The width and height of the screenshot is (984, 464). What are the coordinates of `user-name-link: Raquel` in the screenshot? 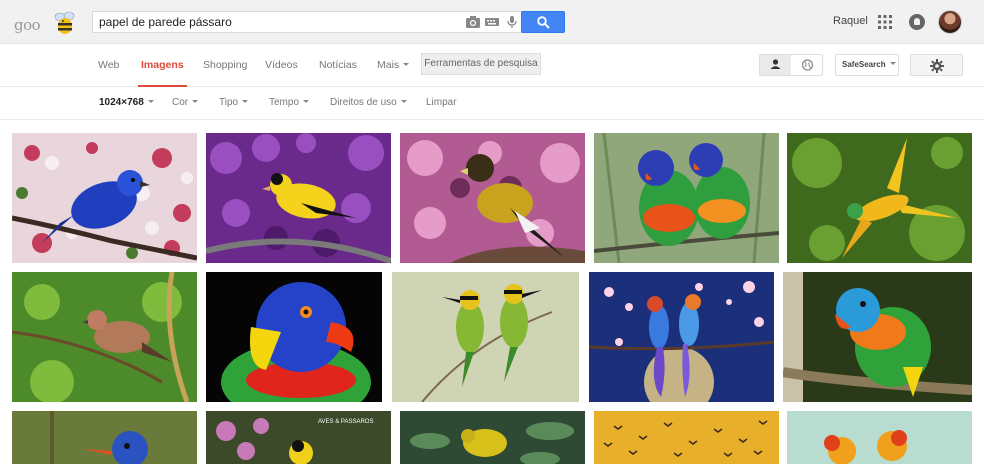 It's located at (850, 21).